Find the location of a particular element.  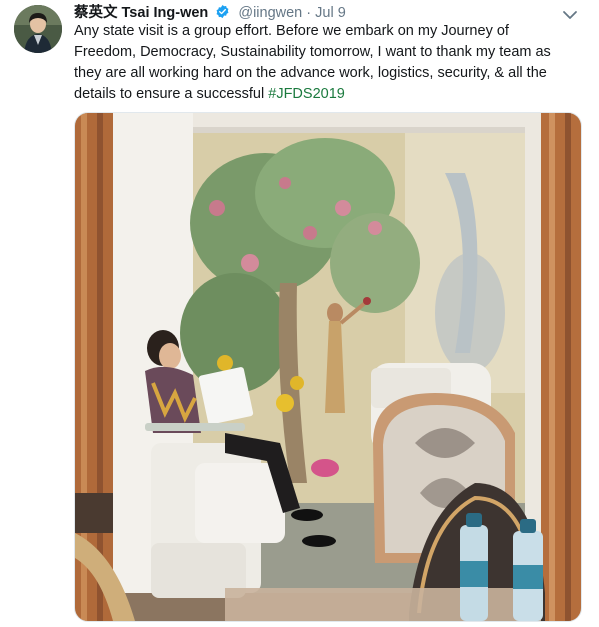

tweet-date: Jul 9 is located at coordinates (330, 13).